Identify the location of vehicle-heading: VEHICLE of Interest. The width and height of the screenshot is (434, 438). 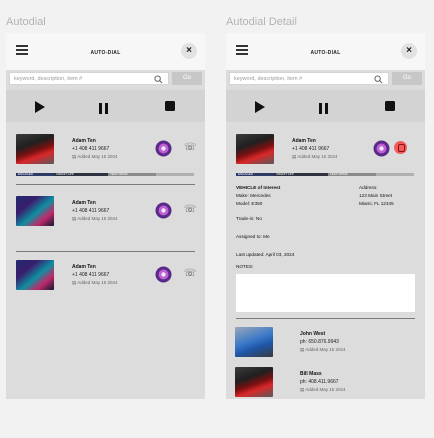
(258, 187).